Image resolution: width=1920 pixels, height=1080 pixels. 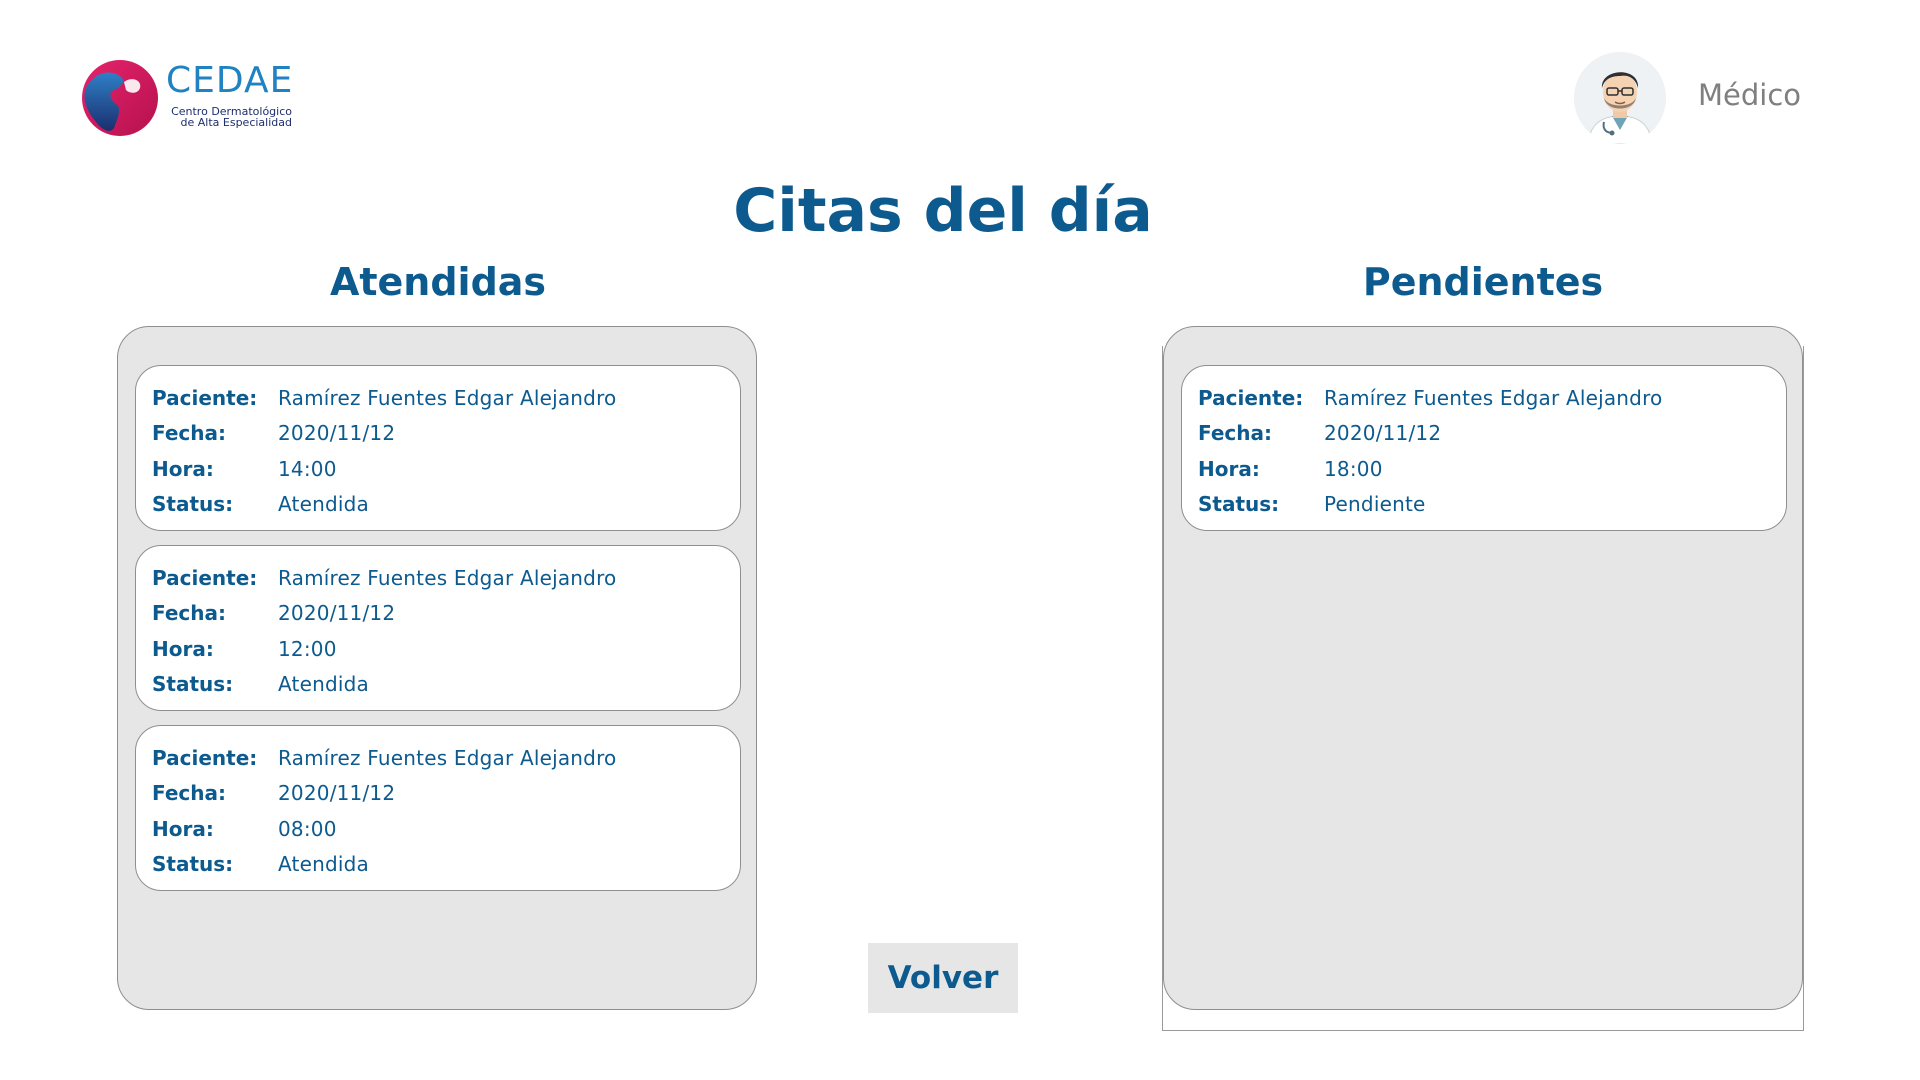 I want to click on doctor-avatar-icon, so click(x=1620, y=98).